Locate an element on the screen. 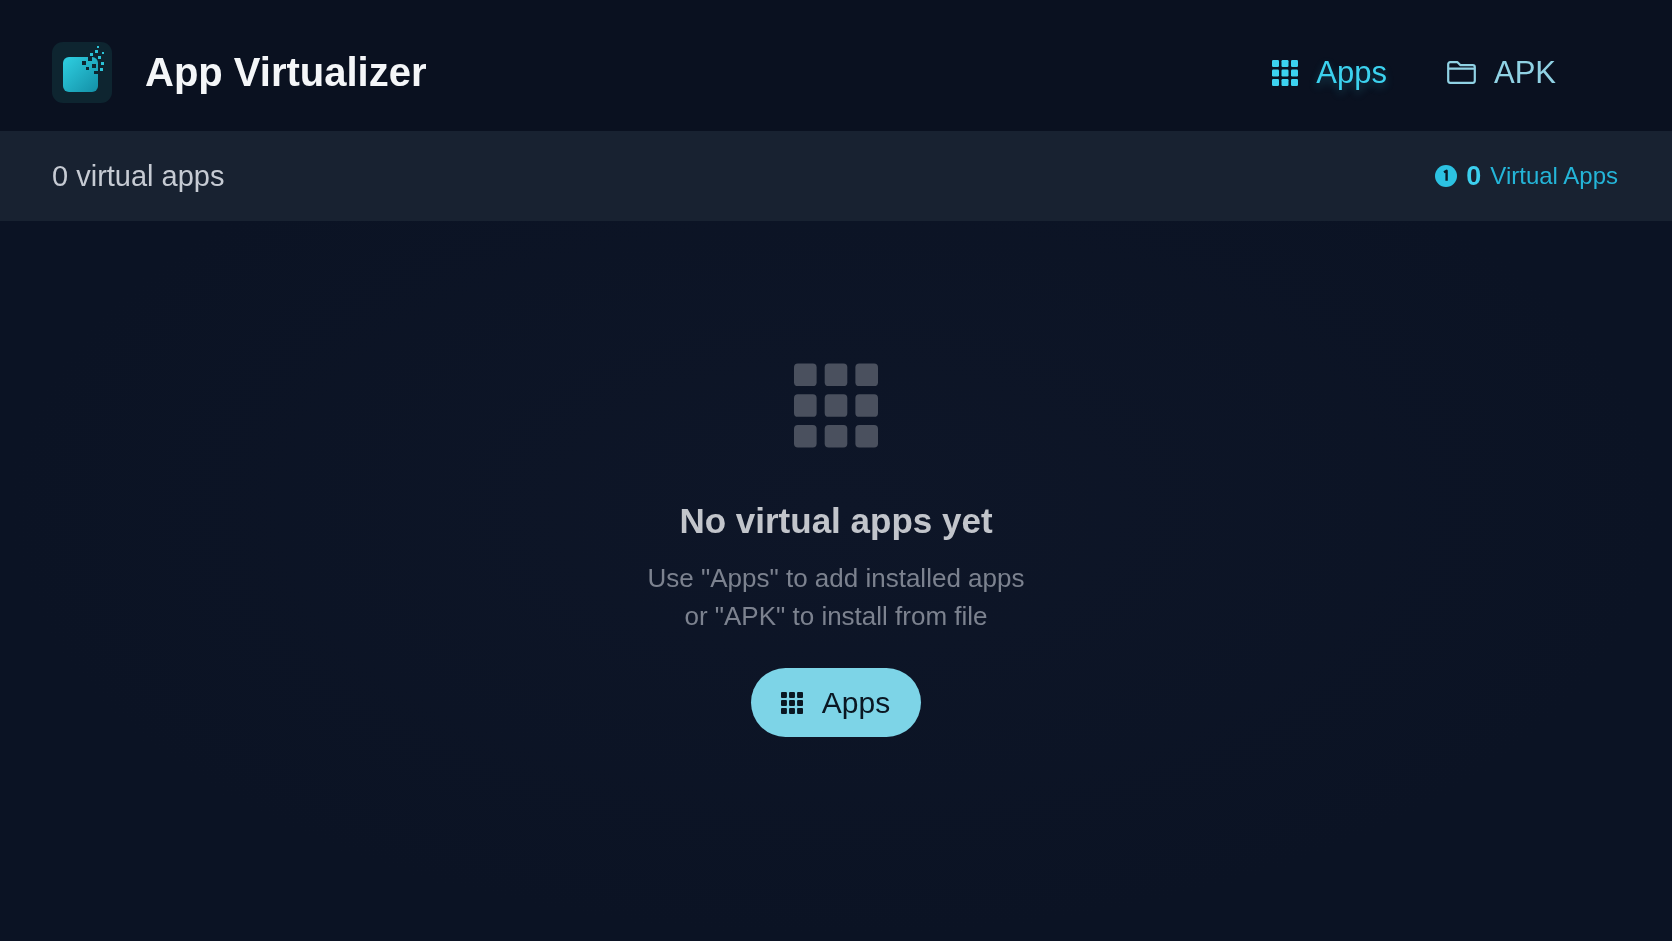 This screenshot has height=941, width=1672. virtual-apps-count: 0 is located at coordinates (1474, 176).